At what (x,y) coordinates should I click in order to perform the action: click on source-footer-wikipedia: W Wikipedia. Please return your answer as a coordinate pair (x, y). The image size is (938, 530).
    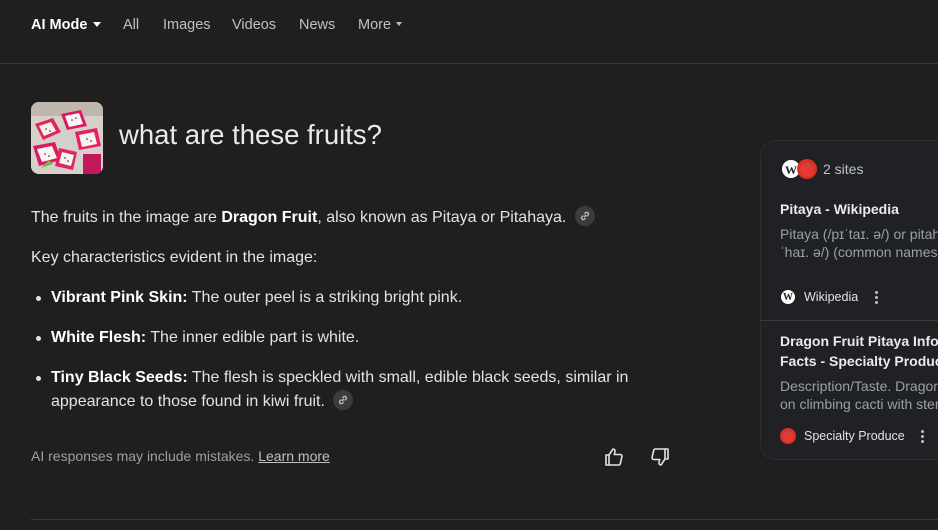
    Looking at the image, I should click on (859, 299).